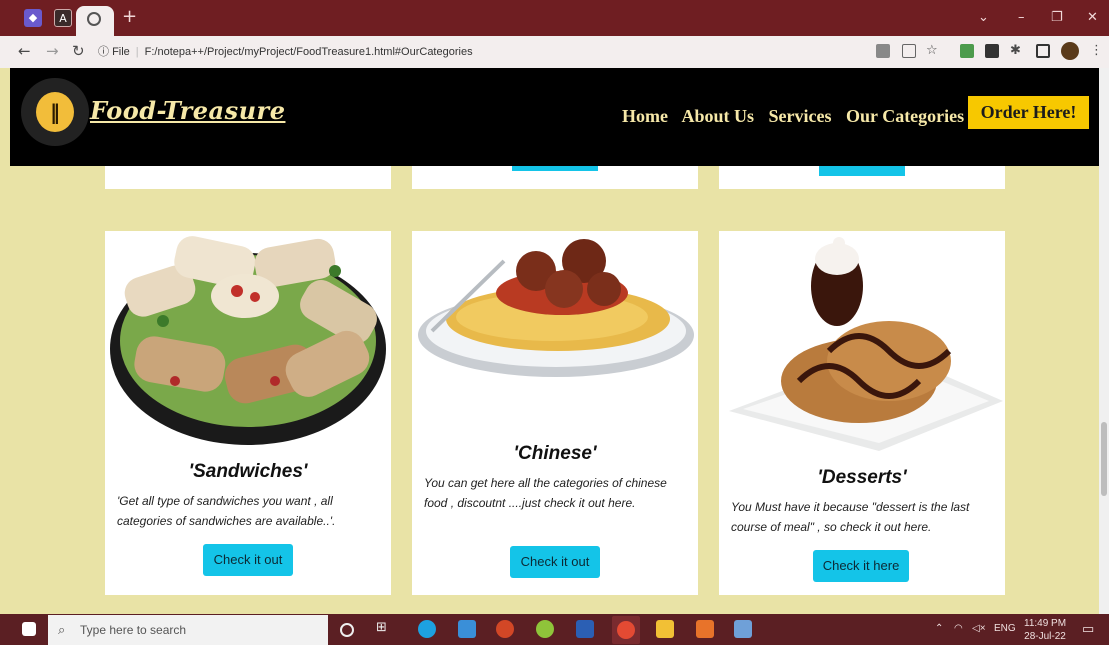 The height and width of the screenshot is (645, 1109). Describe the element at coordinates (1045, 636) in the screenshot. I see `clock-date: 28-Jul-22` at that location.